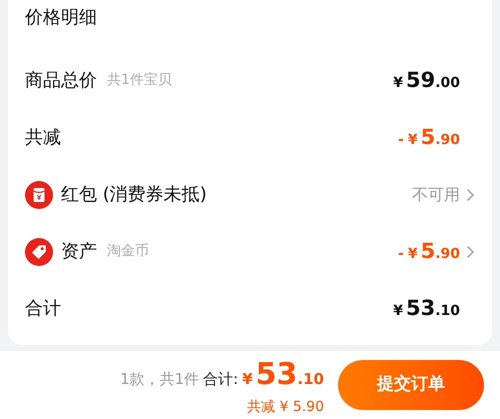 This screenshot has height=419, width=500. Describe the element at coordinates (39, 252) in the screenshot. I see `tag-icon` at that location.